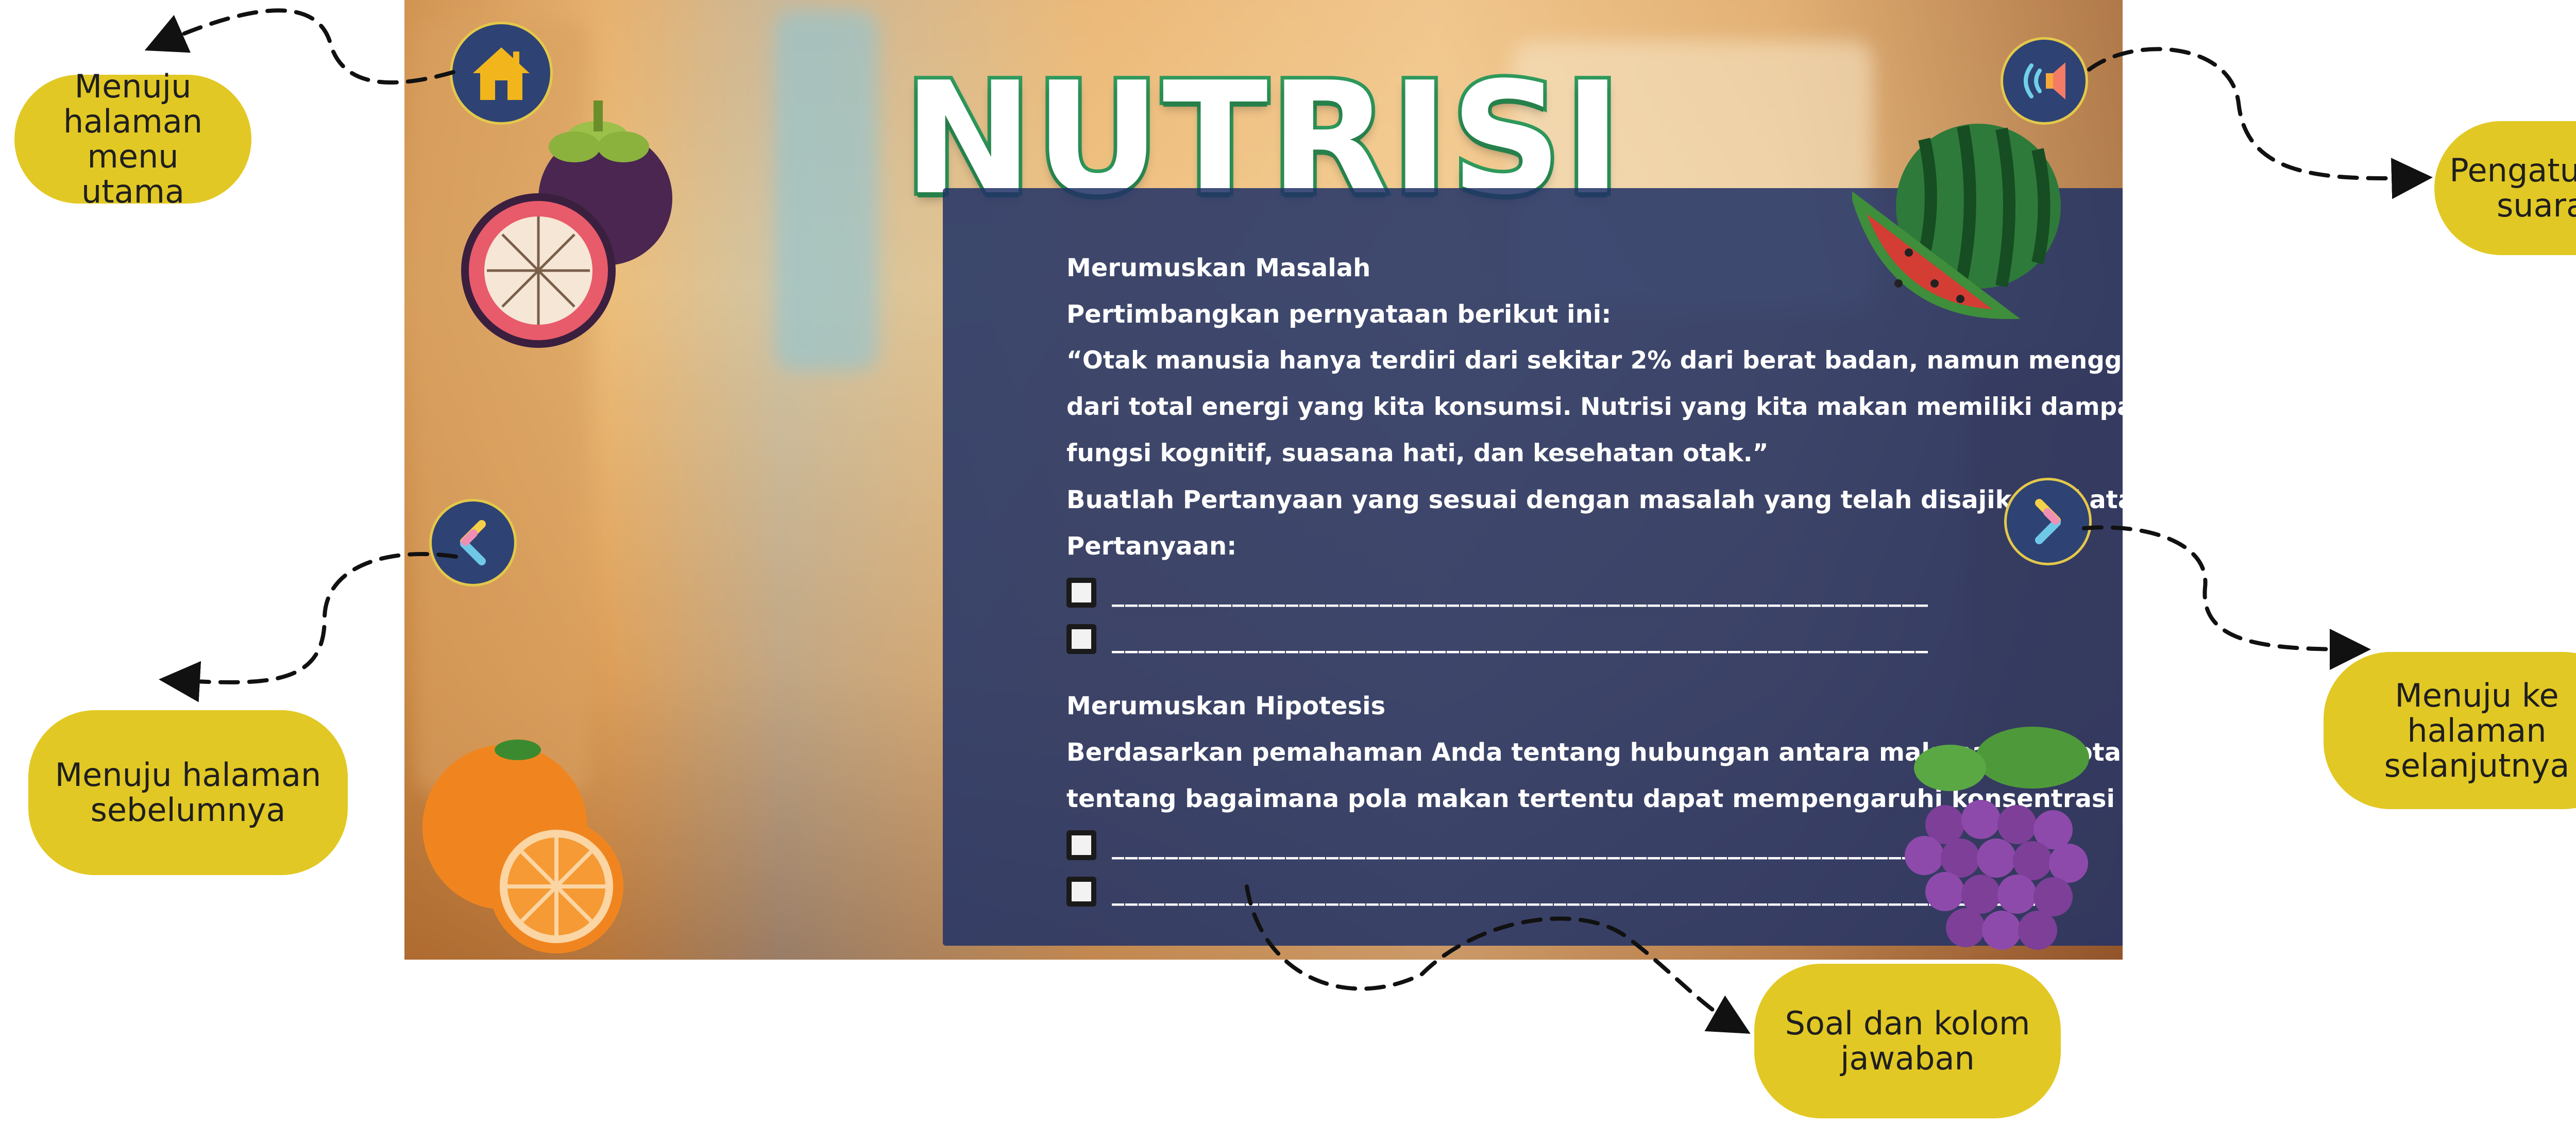  Describe the element at coordinates (2226, 597) in the screenshot. I see `arrow-next` at that location.